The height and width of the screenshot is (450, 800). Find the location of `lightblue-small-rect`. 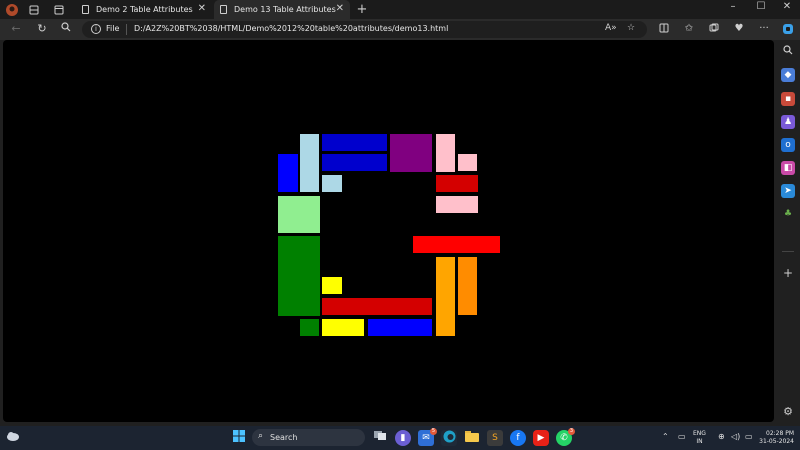

lightblue-small-rect is located at coordinates (332, 183).